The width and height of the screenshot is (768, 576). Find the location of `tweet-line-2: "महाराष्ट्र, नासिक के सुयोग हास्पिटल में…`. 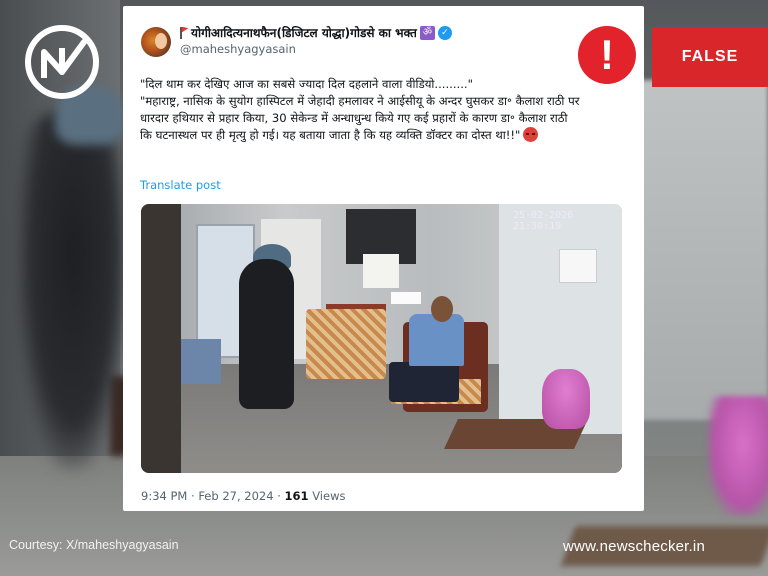

tweet-line-2: "महाराष्ट्र, नासिक के सुयोग हास्पिटल में… is located at coordinates (360, 118).